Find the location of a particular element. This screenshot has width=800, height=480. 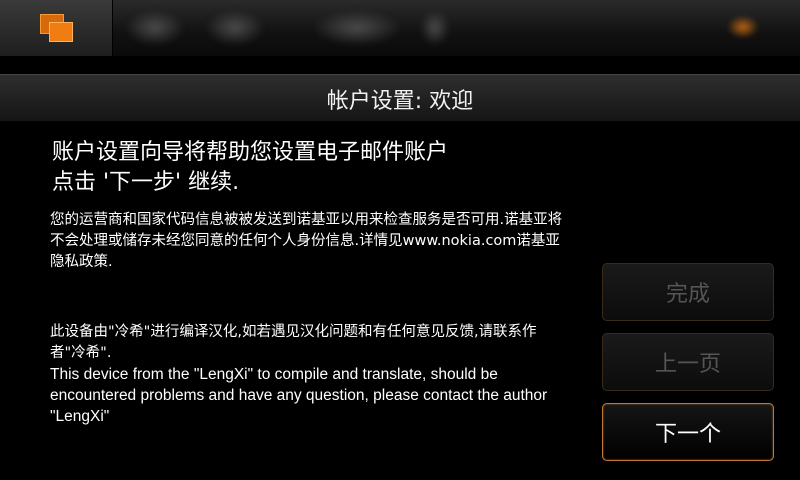

task-switcher-icon is located at coordinates (57, 28).